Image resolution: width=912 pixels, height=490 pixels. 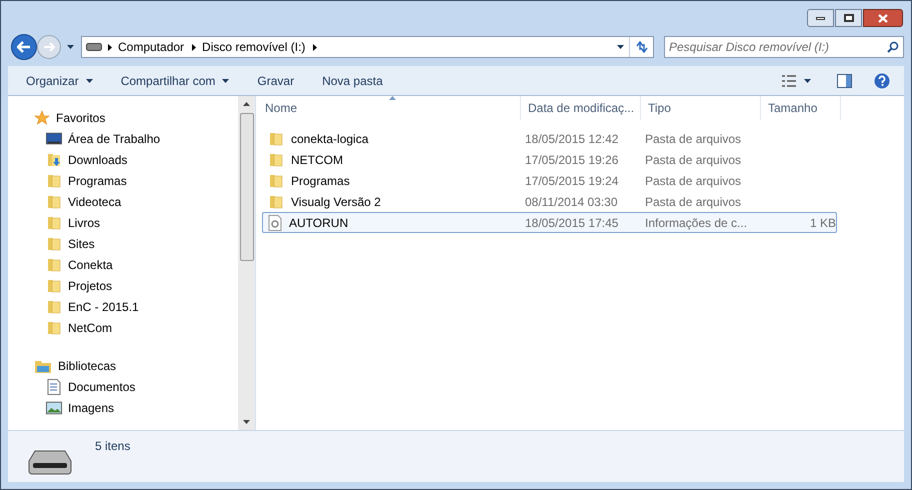 What do you see at coordinates (112, 446) in the screenshot?
I see `item-count: 5 itens` at bounding box center [112, 446].